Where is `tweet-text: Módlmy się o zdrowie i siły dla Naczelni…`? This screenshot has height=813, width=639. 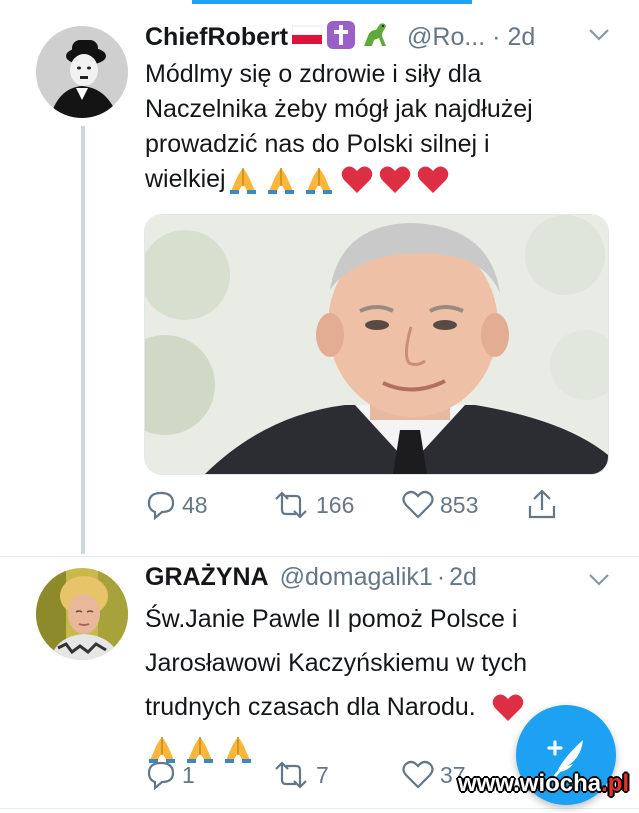 tweet-text: Módlmy się o zdrowie i siły dla Naczelni… is located at coordinates (339, 127).